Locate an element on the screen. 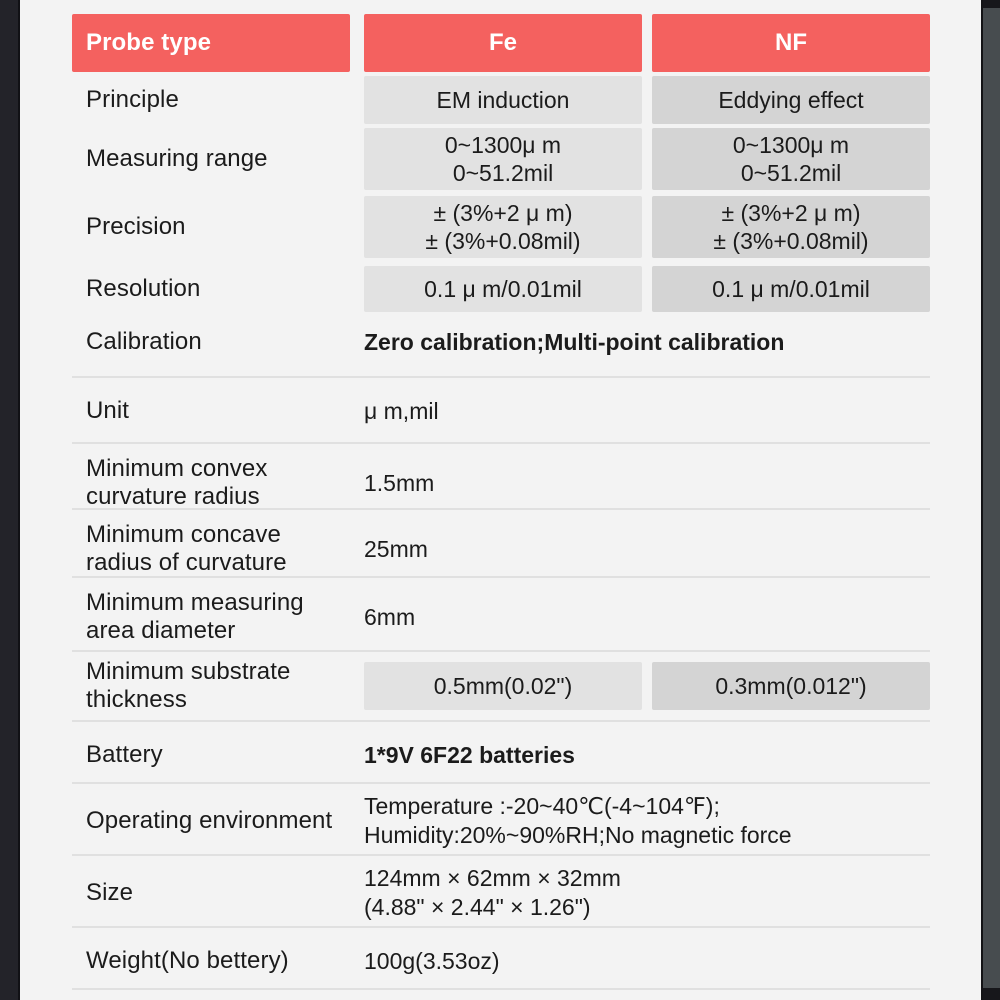  table-row: Minimum measuring area diameter 6mm is located at coordinates (501, 617).